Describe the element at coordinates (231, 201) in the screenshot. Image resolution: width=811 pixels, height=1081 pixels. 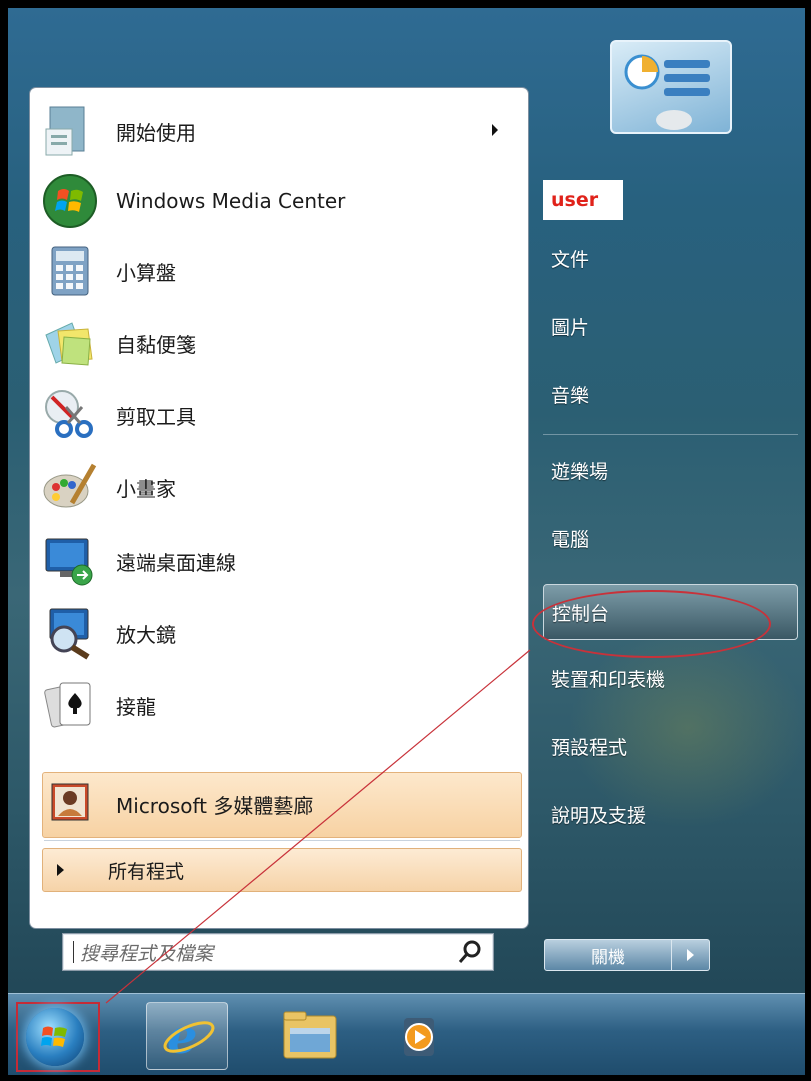
I see `program-label: Windows Media Center` at that location.